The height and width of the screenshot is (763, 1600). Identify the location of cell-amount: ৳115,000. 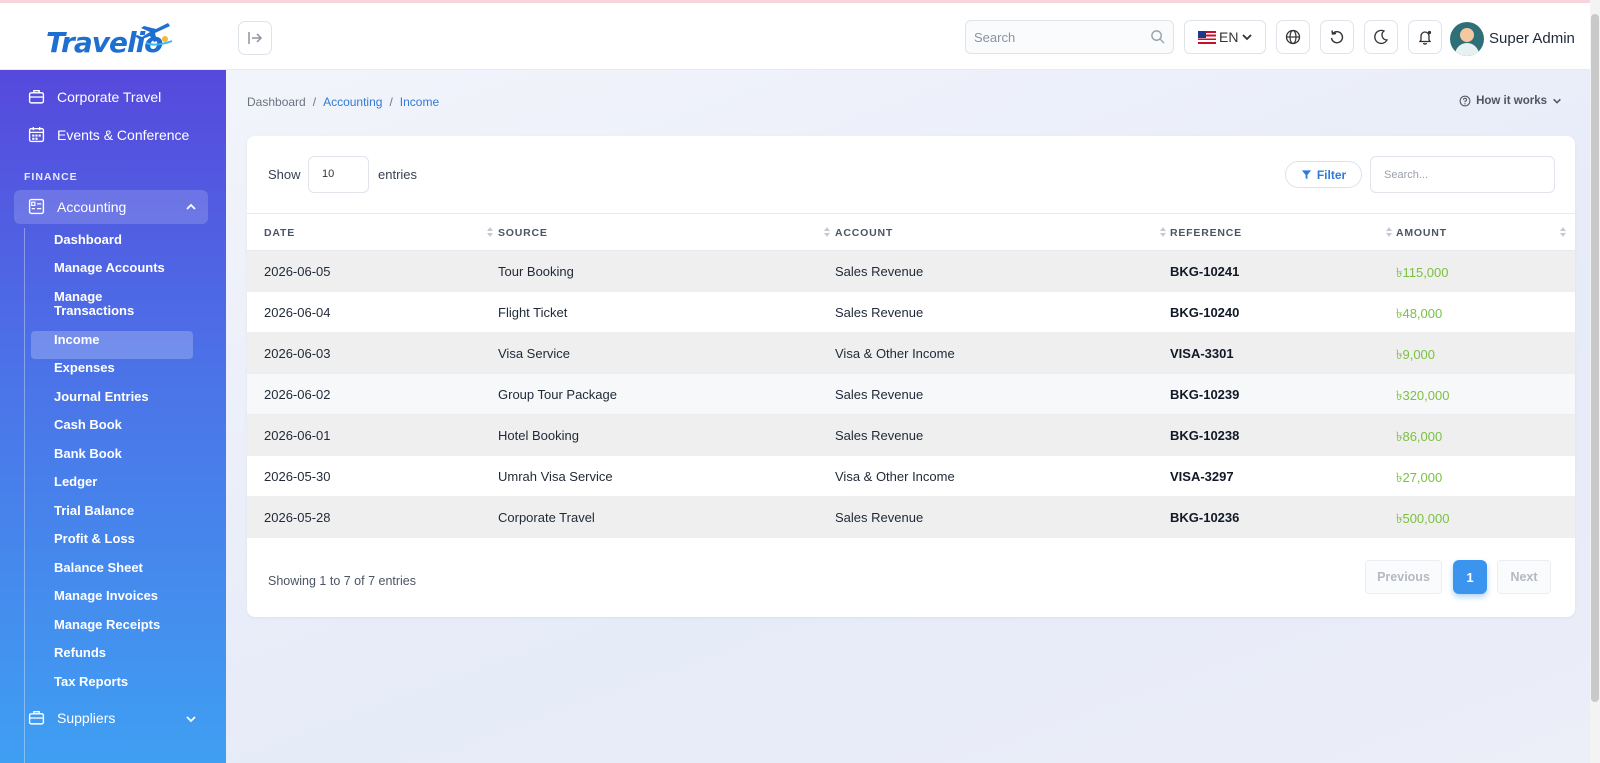
(1422, 272).